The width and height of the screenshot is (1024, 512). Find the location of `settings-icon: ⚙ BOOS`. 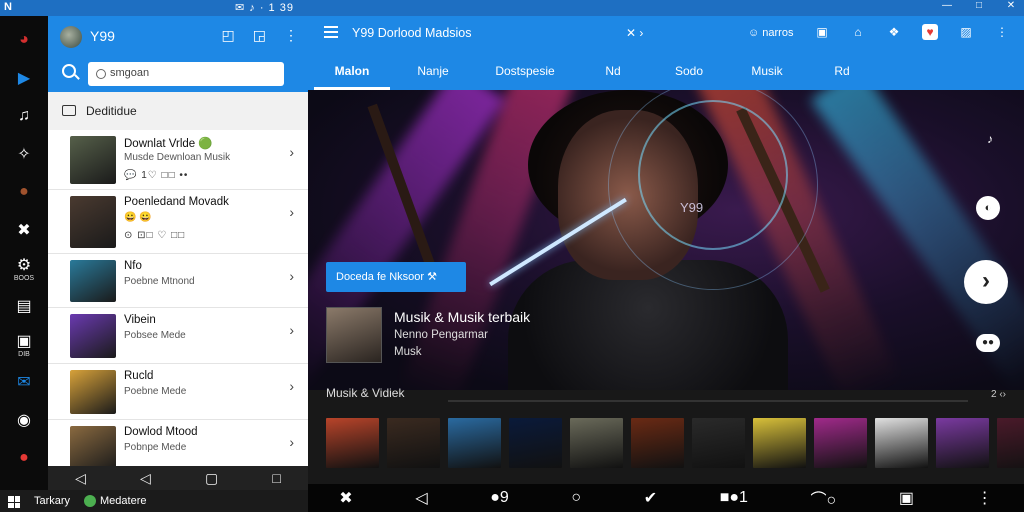

settings-icon: ⚙ BOOS is located at coordinates (24, 268).